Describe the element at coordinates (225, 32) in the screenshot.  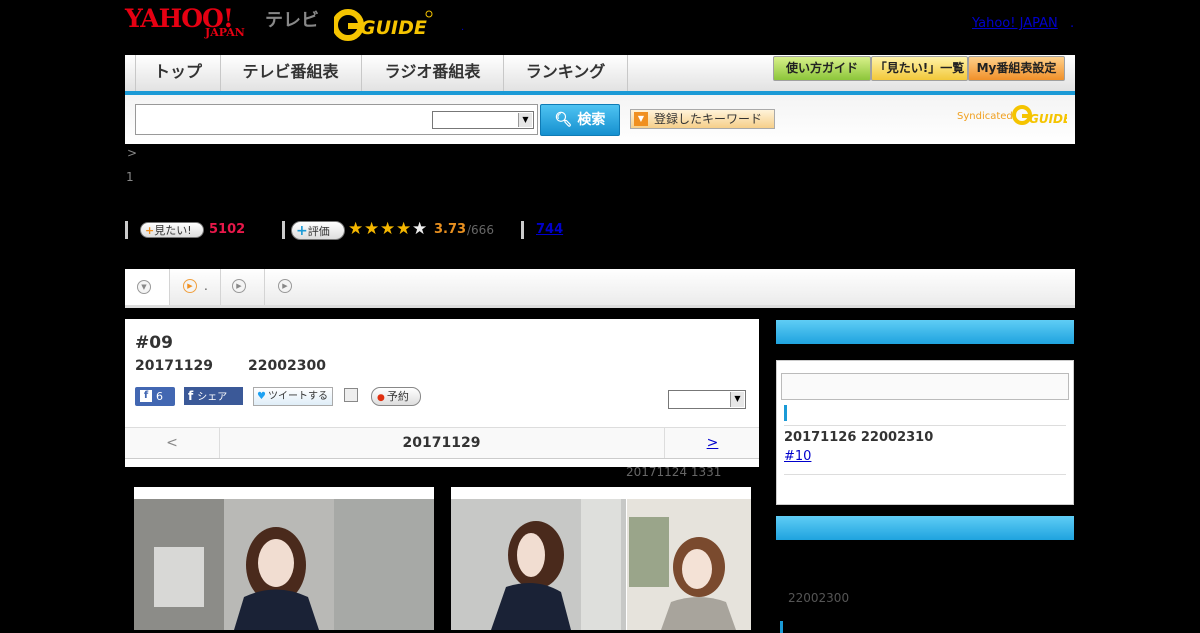
I see `yahoo-japan-logo-text: JAPAN` at that location.